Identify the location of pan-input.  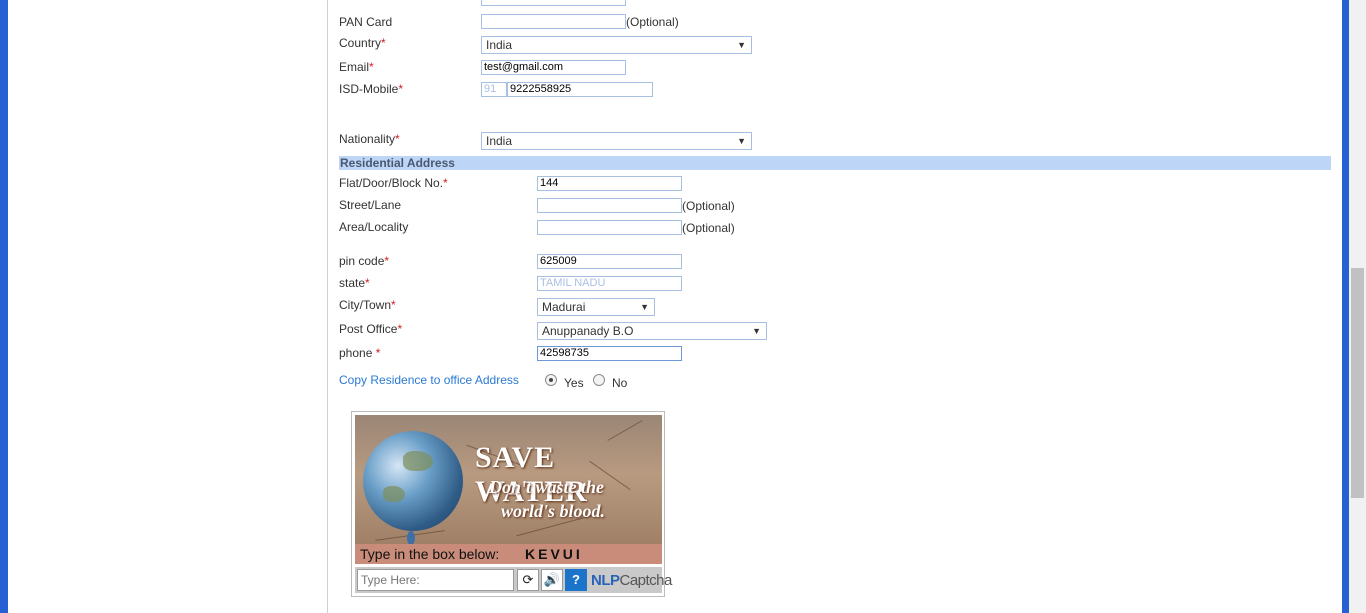
(553, 21).